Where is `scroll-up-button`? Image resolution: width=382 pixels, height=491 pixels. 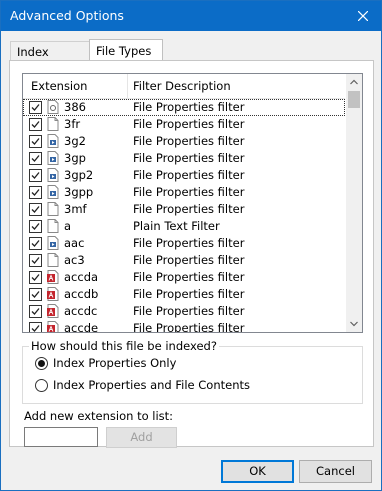
scroll-up-button is located at coordinates (354, 82).